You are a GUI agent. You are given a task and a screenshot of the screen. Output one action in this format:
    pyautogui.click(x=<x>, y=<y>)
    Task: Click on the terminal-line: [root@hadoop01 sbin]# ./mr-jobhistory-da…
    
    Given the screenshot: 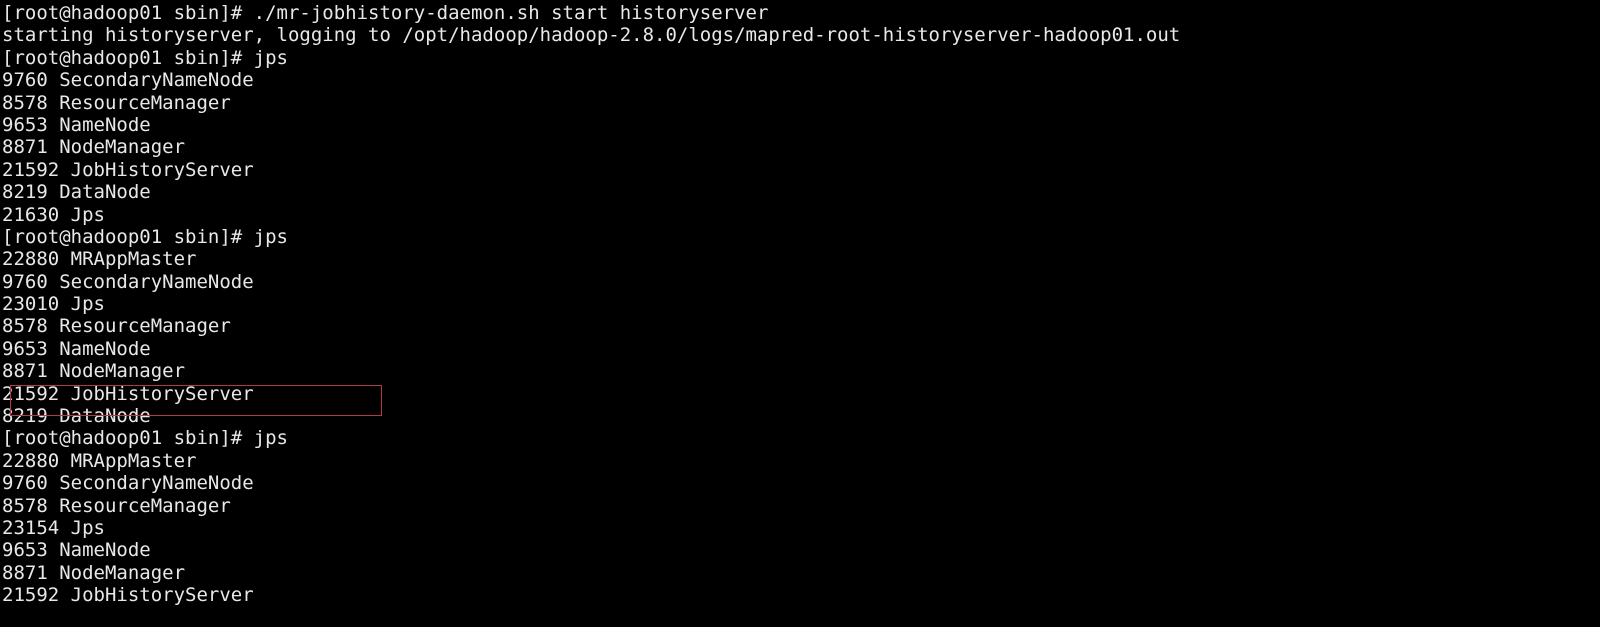 What is the action you would take?
    pyautogui.click(x=385, y=13)
    